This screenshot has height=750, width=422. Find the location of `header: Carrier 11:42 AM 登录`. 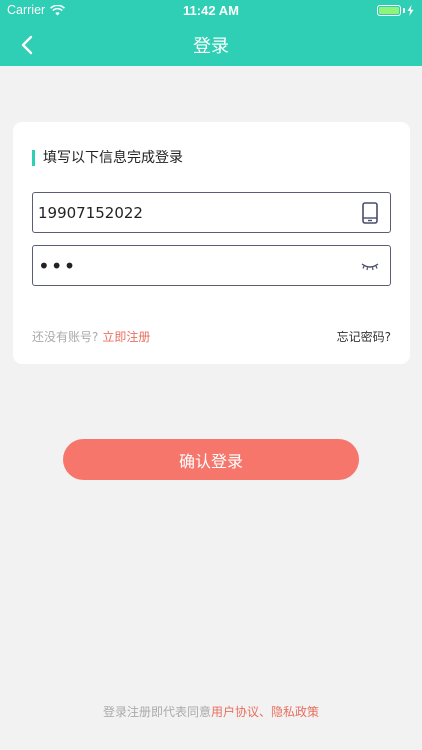

header: Carrier 11:42 AM 登录 is located at coordinates (211, 33).